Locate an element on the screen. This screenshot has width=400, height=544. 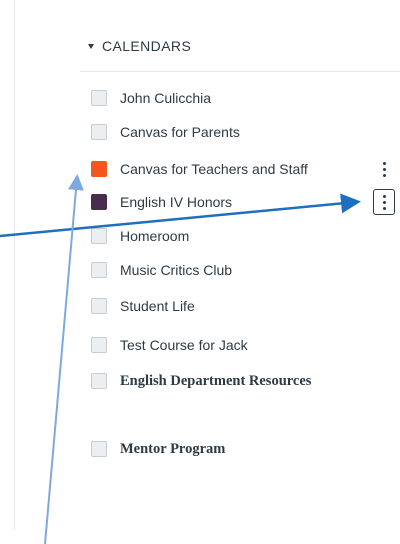
calendar-label: Music Critics Club is located at coordinates (176, 270).